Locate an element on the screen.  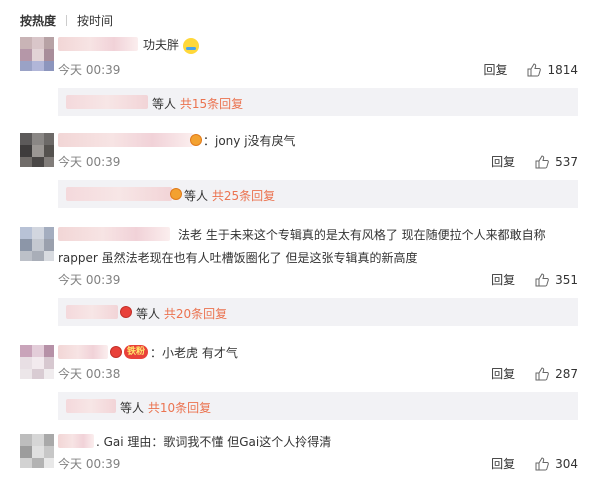
sub-reply-text: 等人 共10条回复 is located at coordinates (165, 407).